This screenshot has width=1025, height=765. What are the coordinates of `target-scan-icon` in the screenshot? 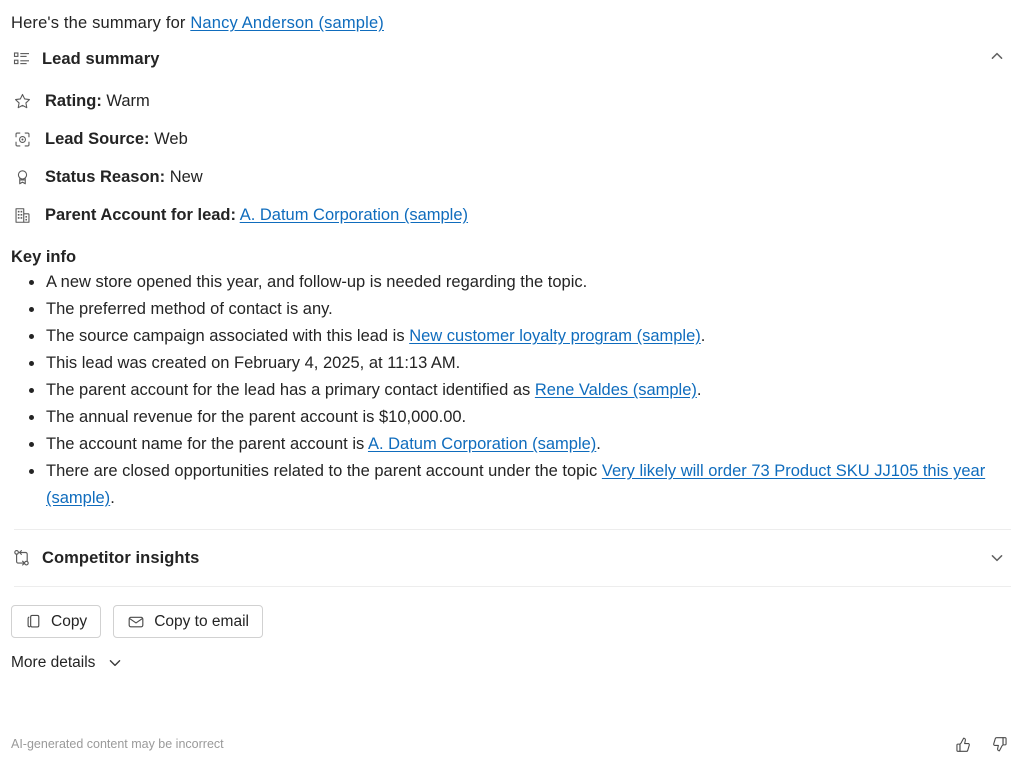 It's located at (22, 139).